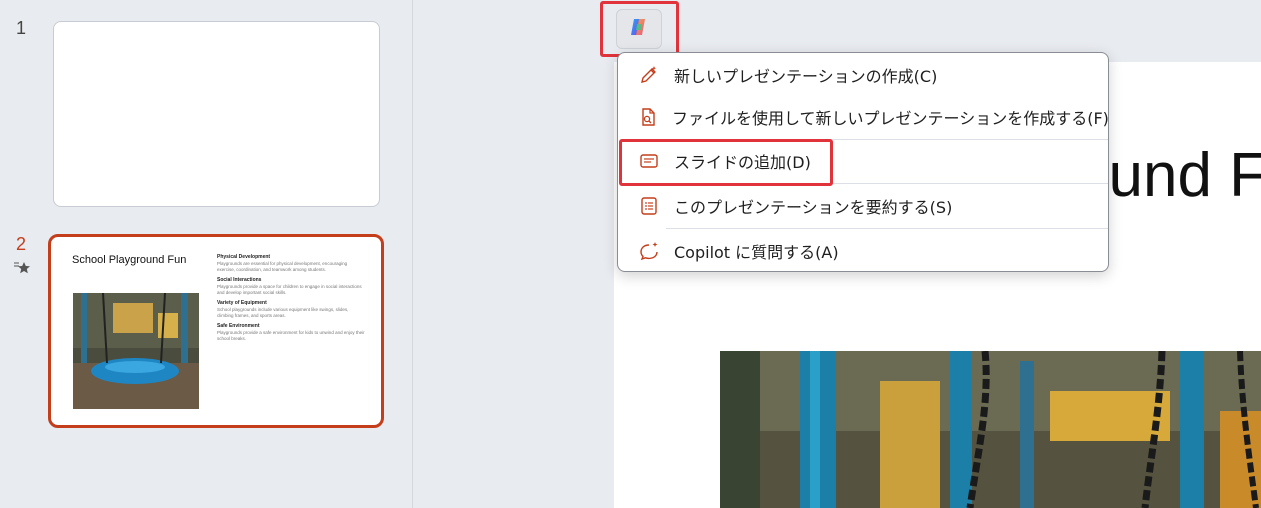 This screenshot has width=1261, height=508. Describe the element at coordinates (756, 252) in the screenshot. I see `menu-item-label: Copilot に質問する(A)` at that location.